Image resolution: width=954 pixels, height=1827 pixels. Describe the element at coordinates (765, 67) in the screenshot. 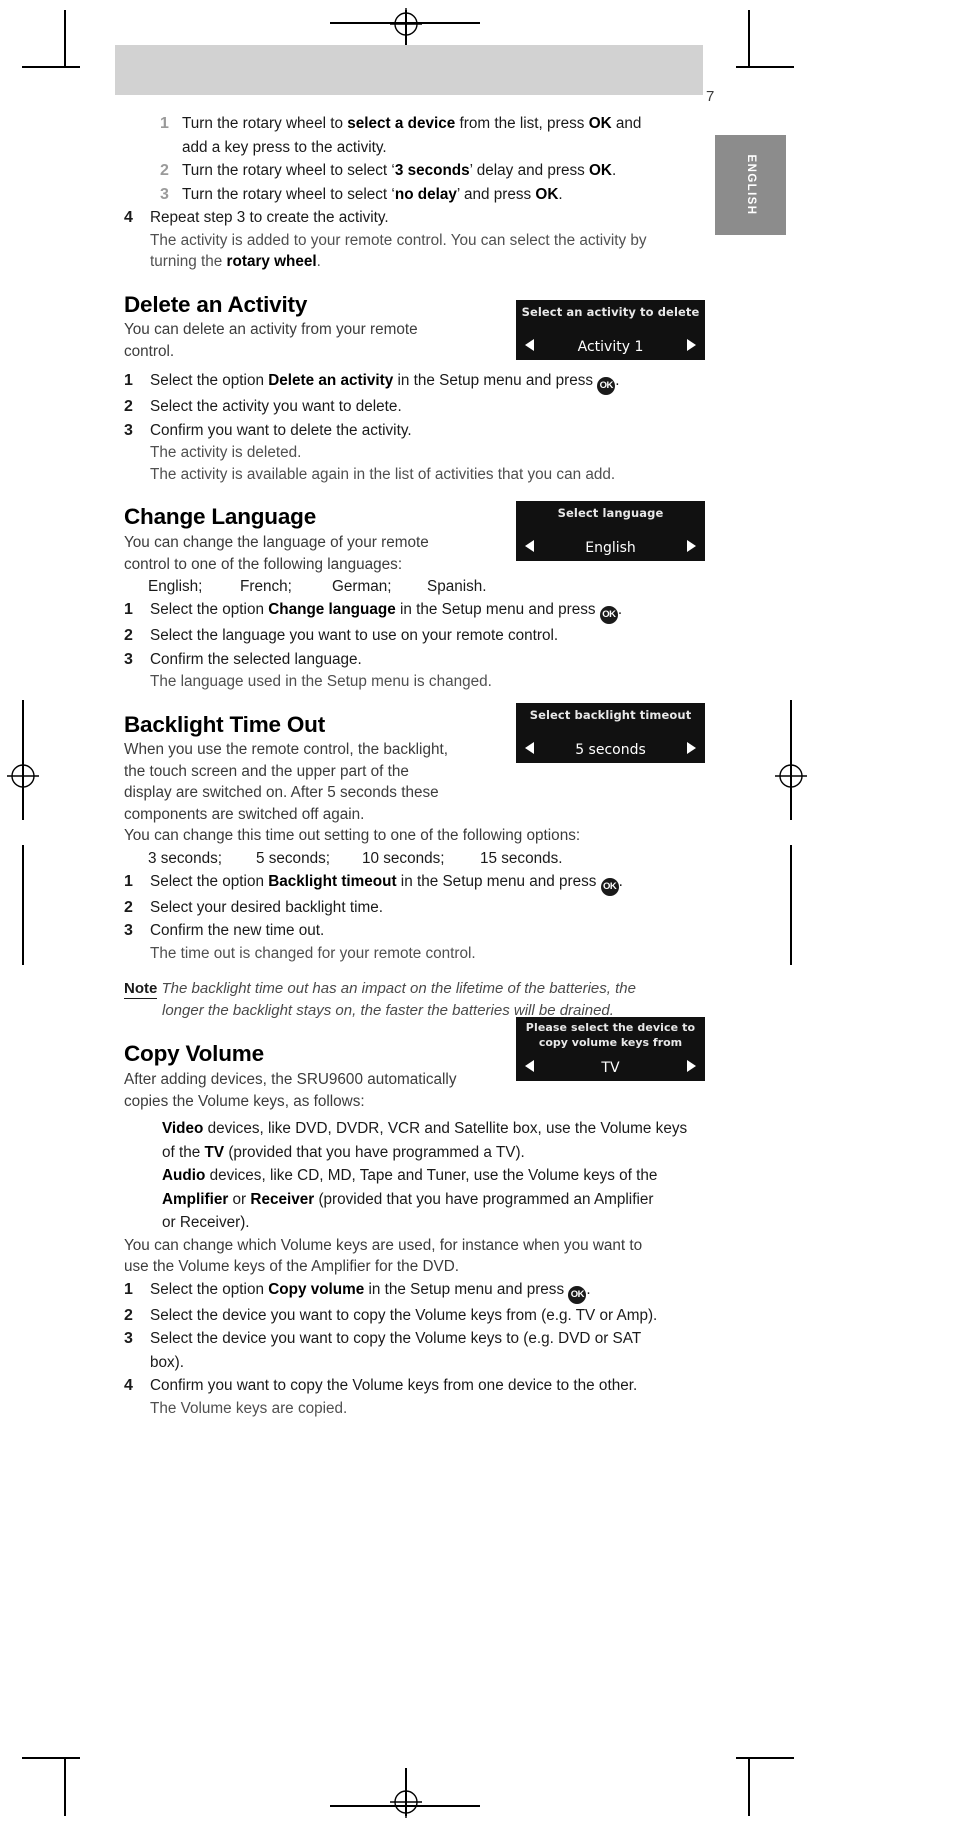

I see `crop-mark-top-right-h` at that location.